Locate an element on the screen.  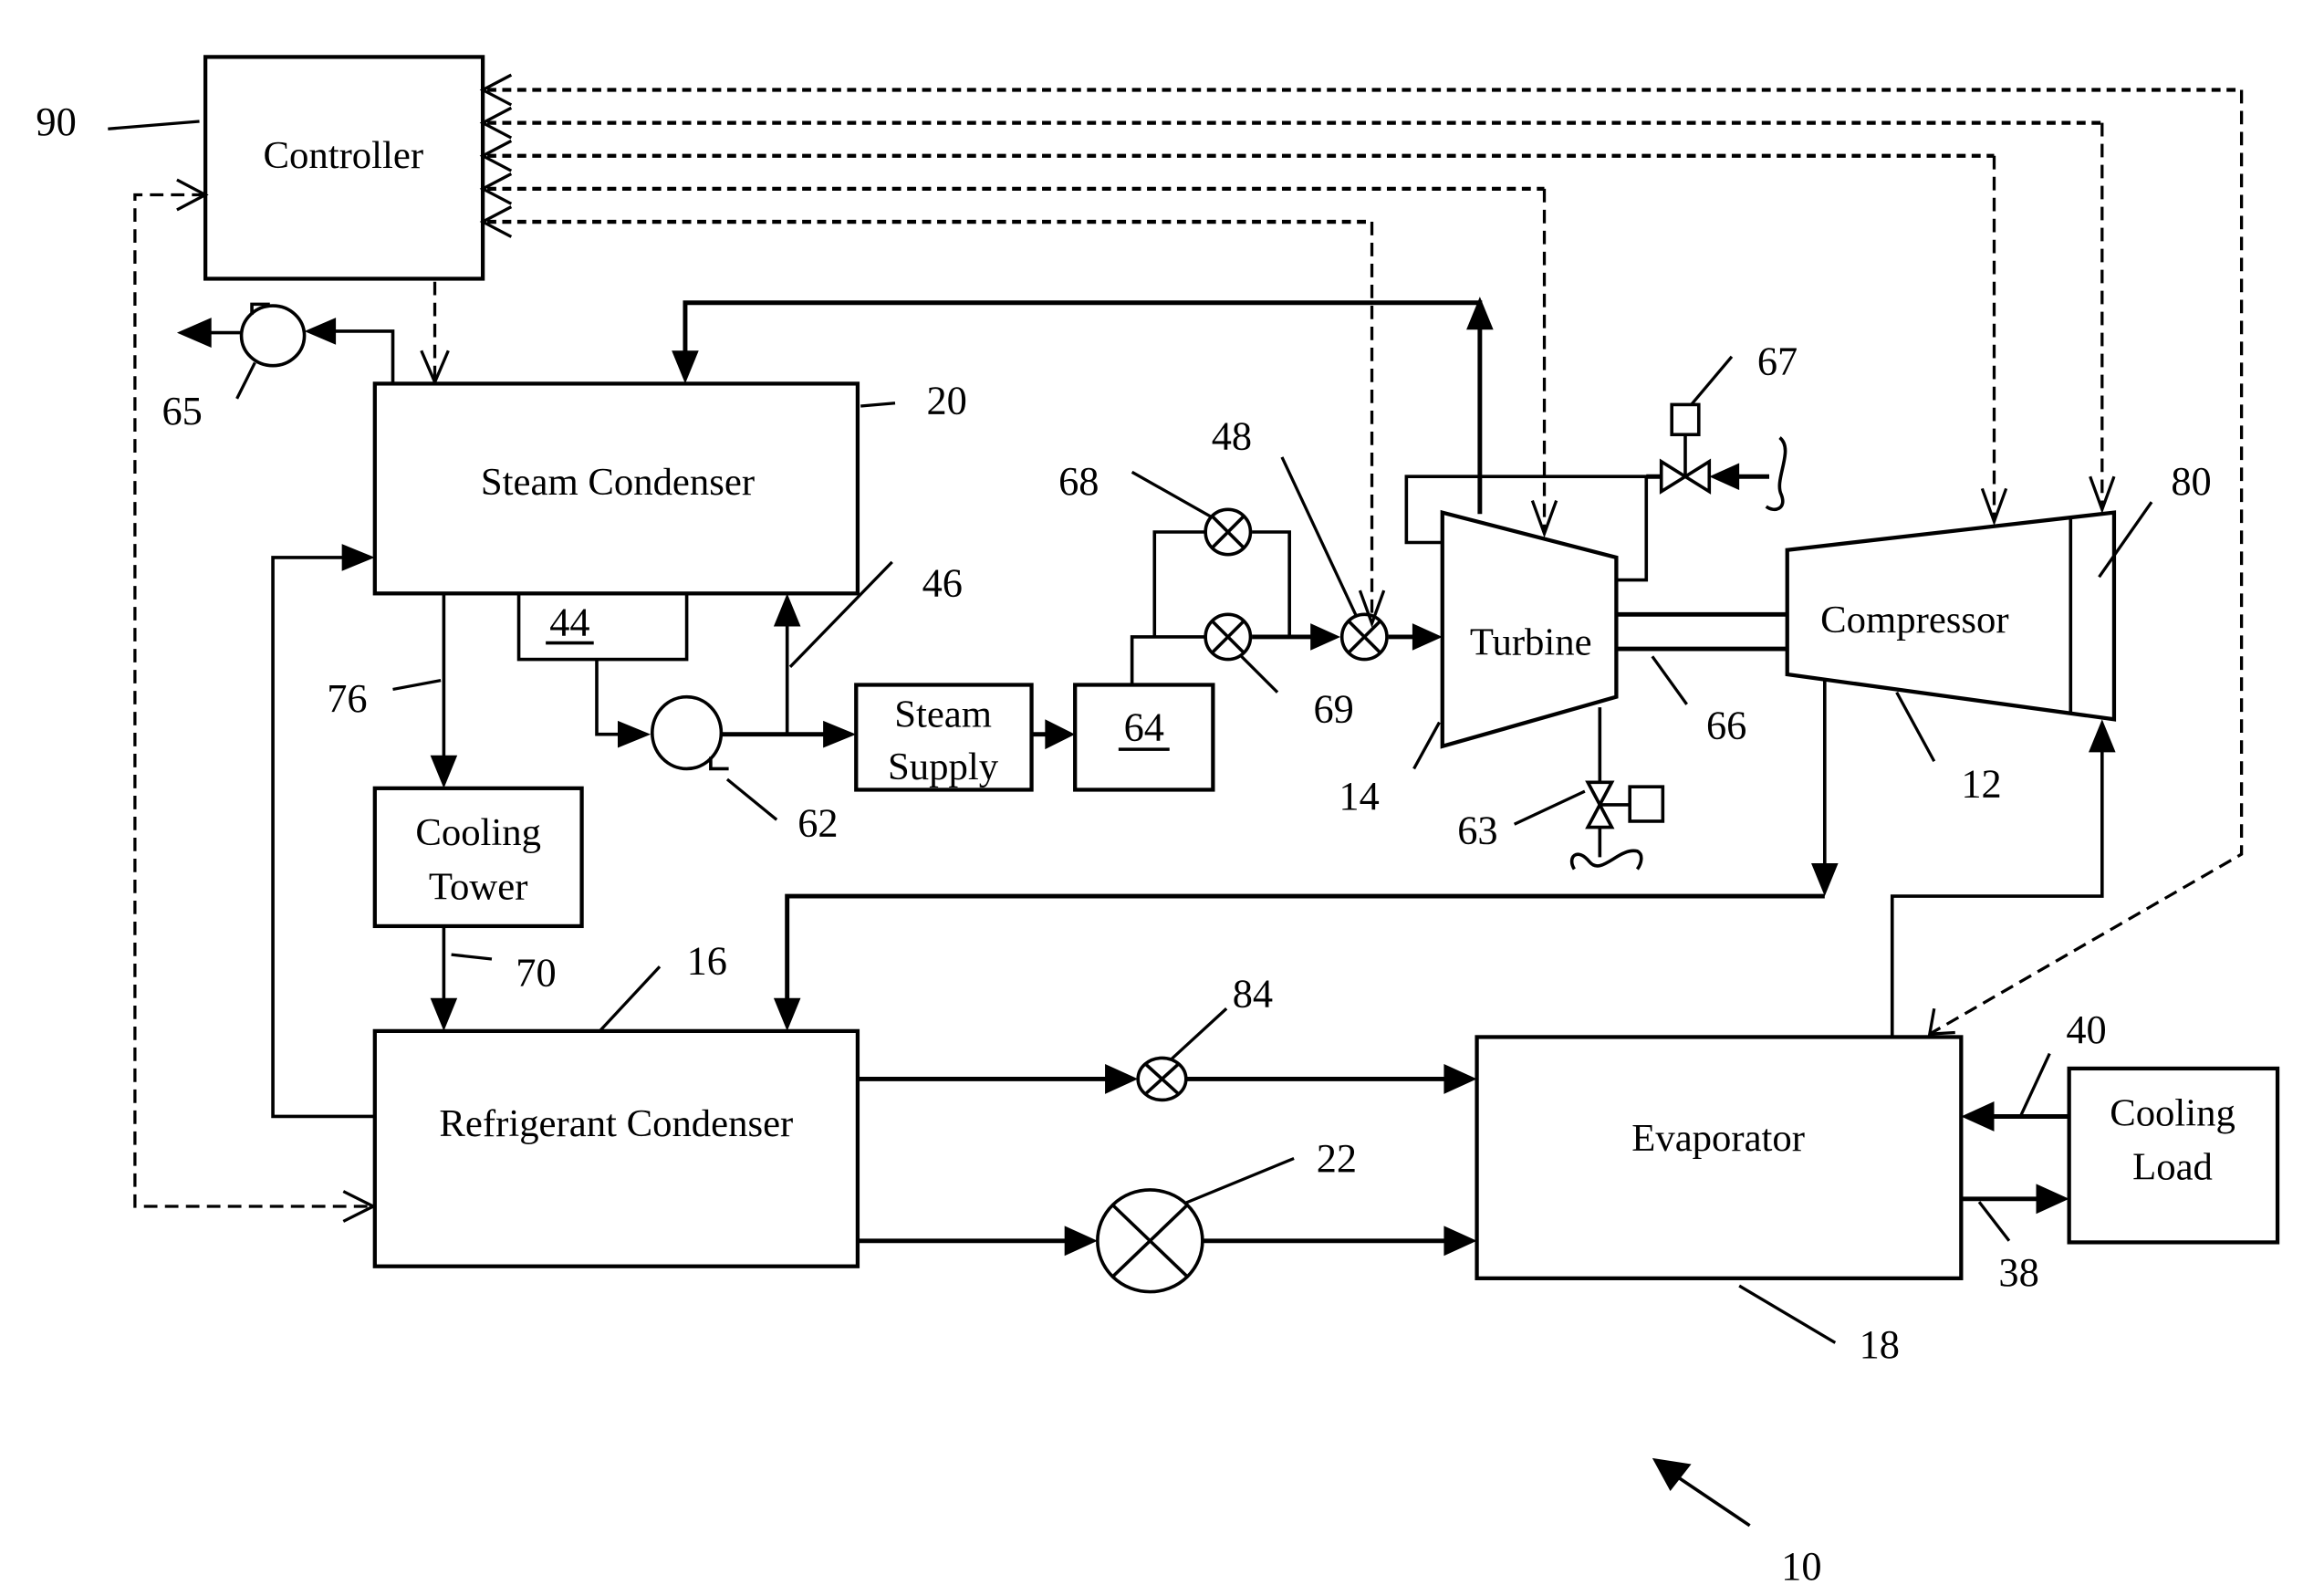
arrow-pump-65-in is located at coordinates (320, 332).